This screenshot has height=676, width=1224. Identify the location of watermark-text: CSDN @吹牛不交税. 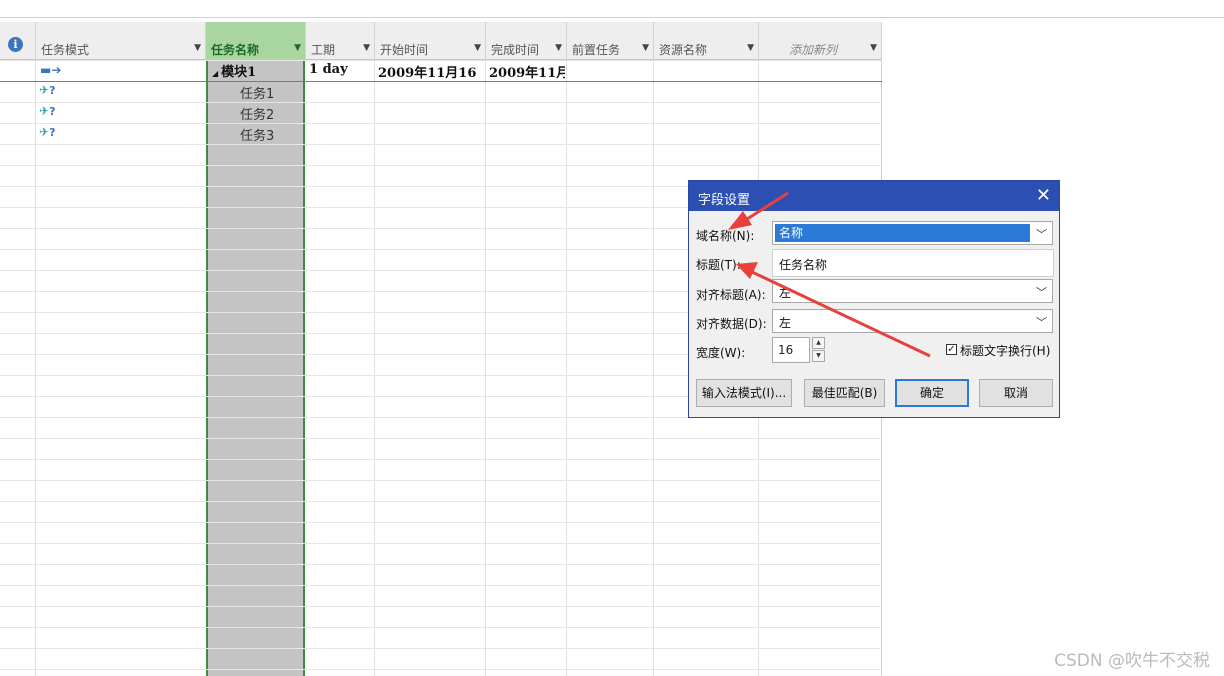
(1132, 661).